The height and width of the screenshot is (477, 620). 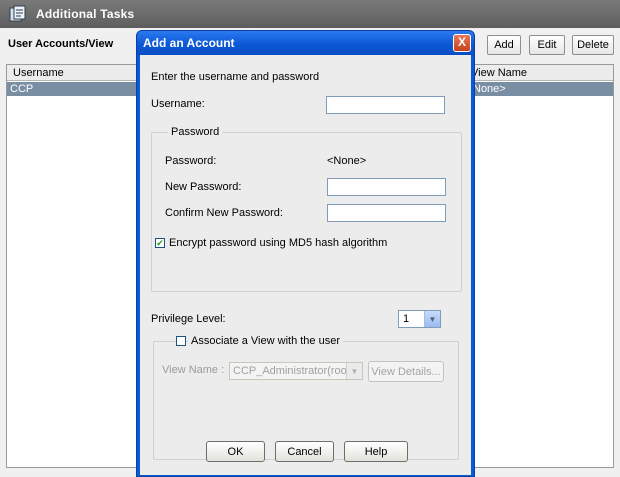 I want to click on new-password-label: New Password:, so click(x=203, y=187).